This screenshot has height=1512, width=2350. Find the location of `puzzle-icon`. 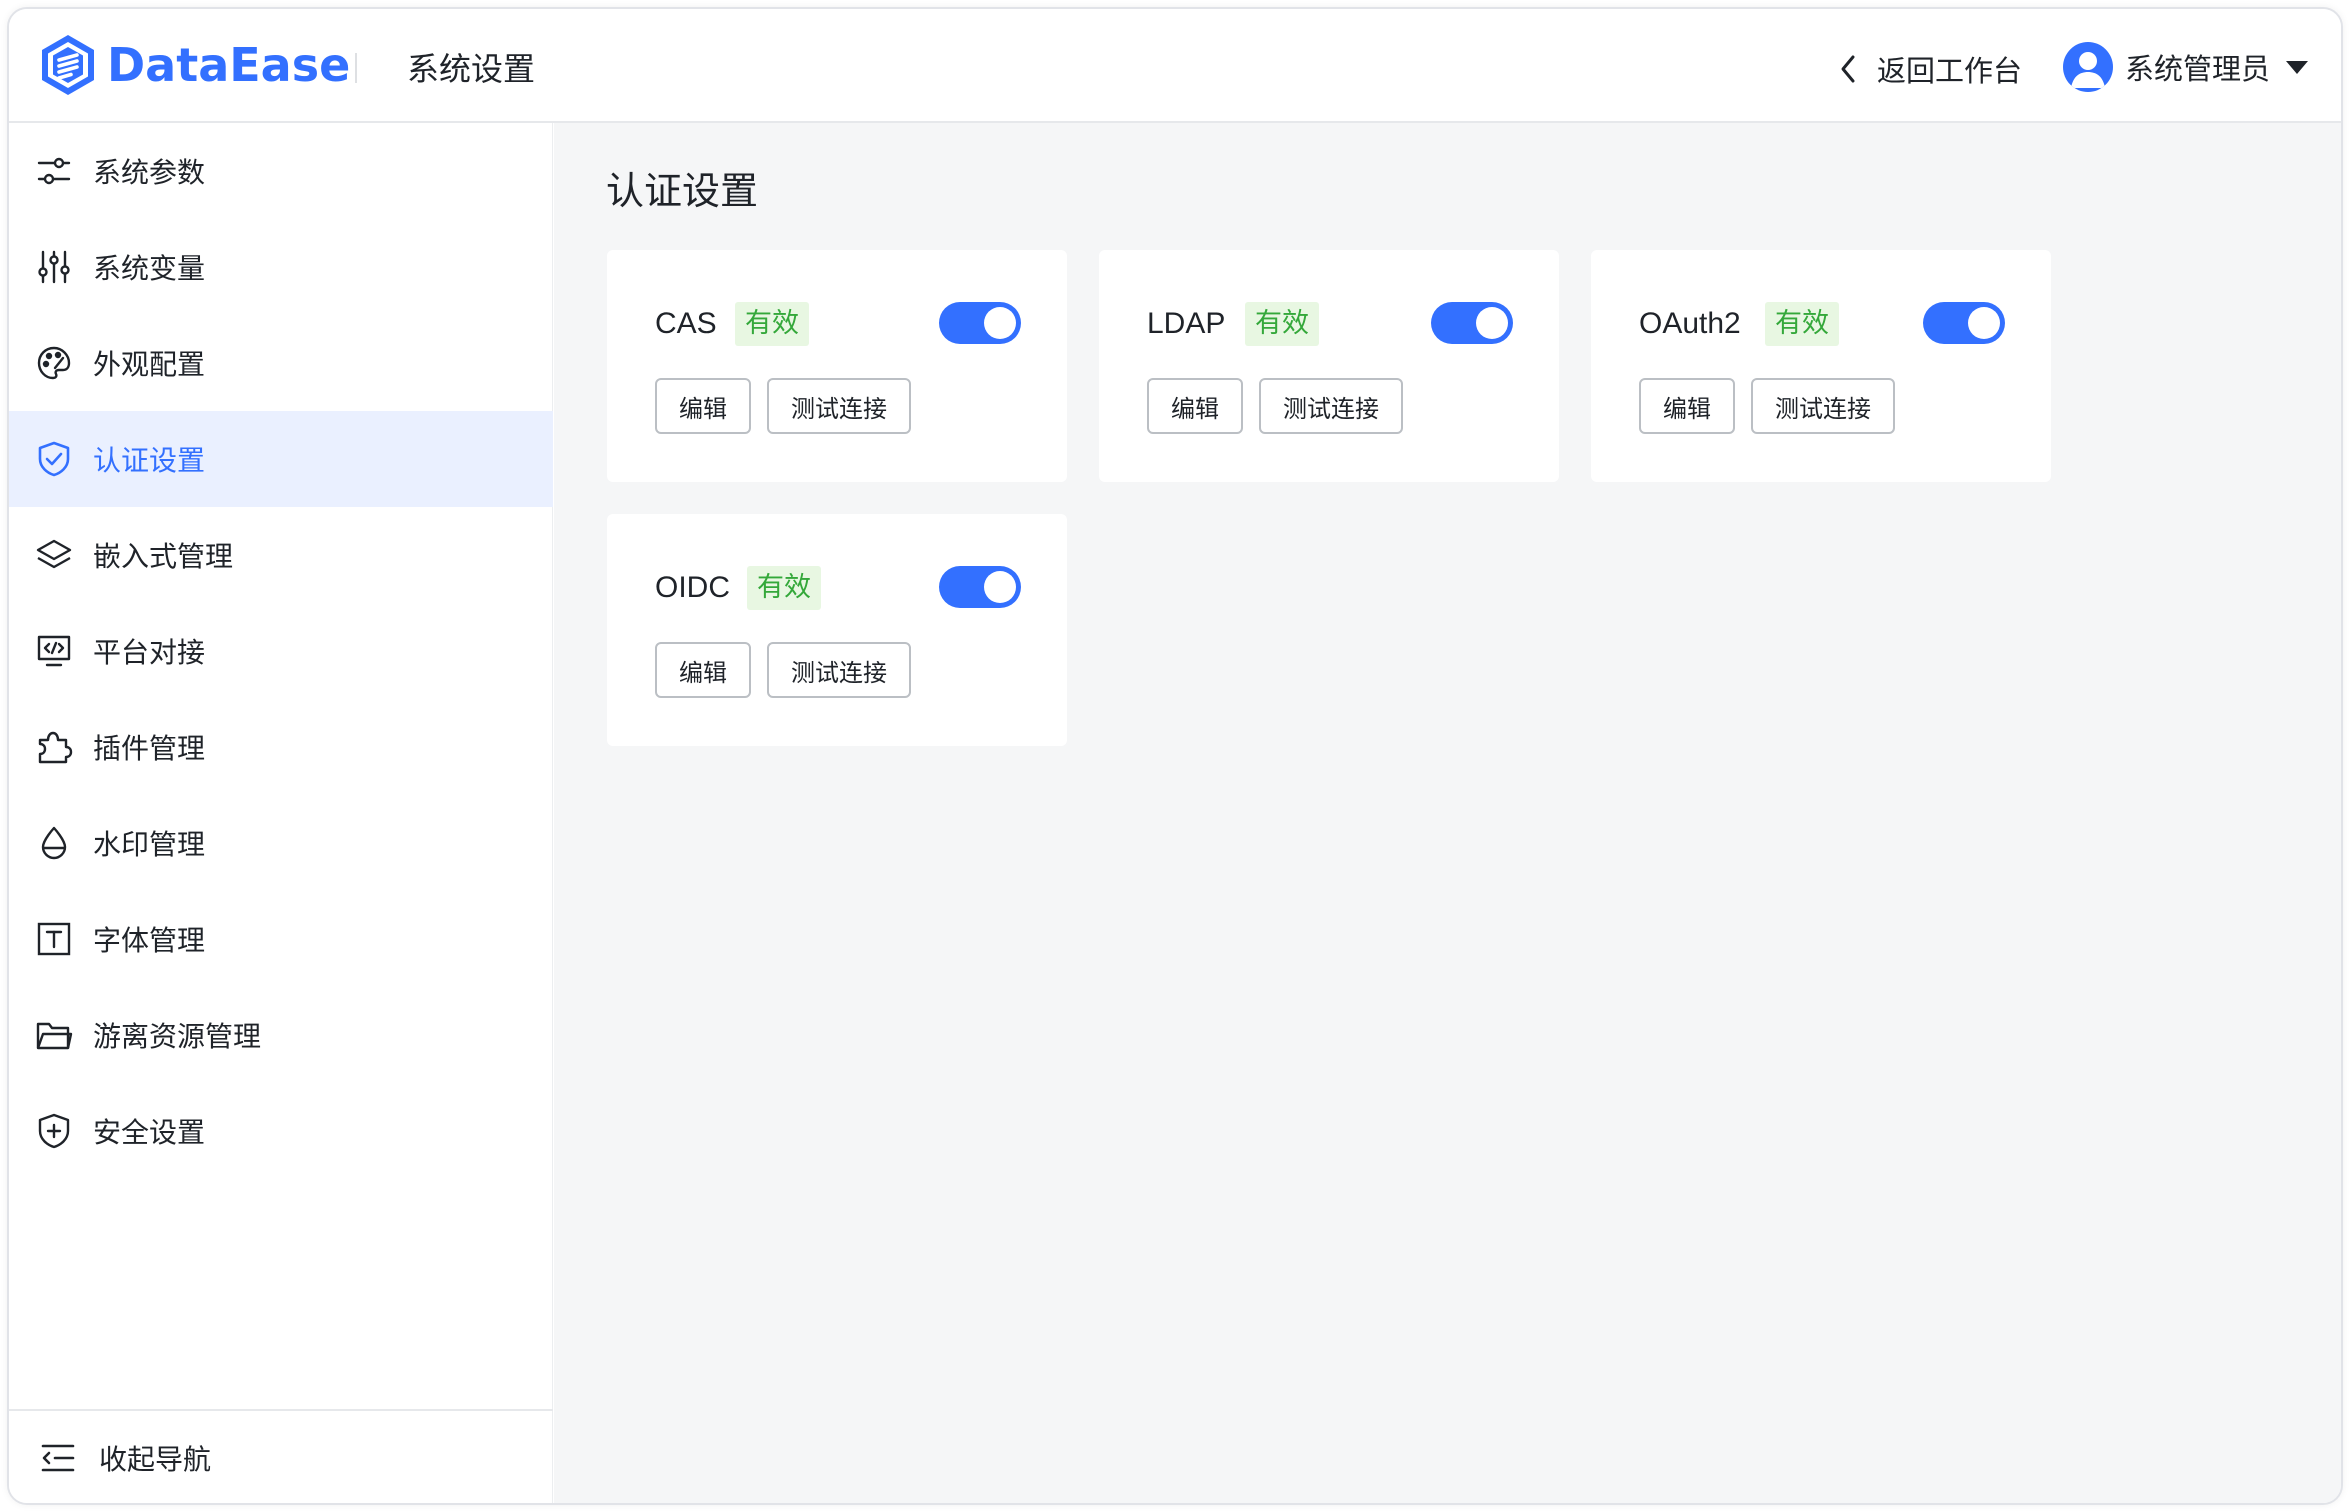

puzzle-icon is located at coordinates (55, 747).